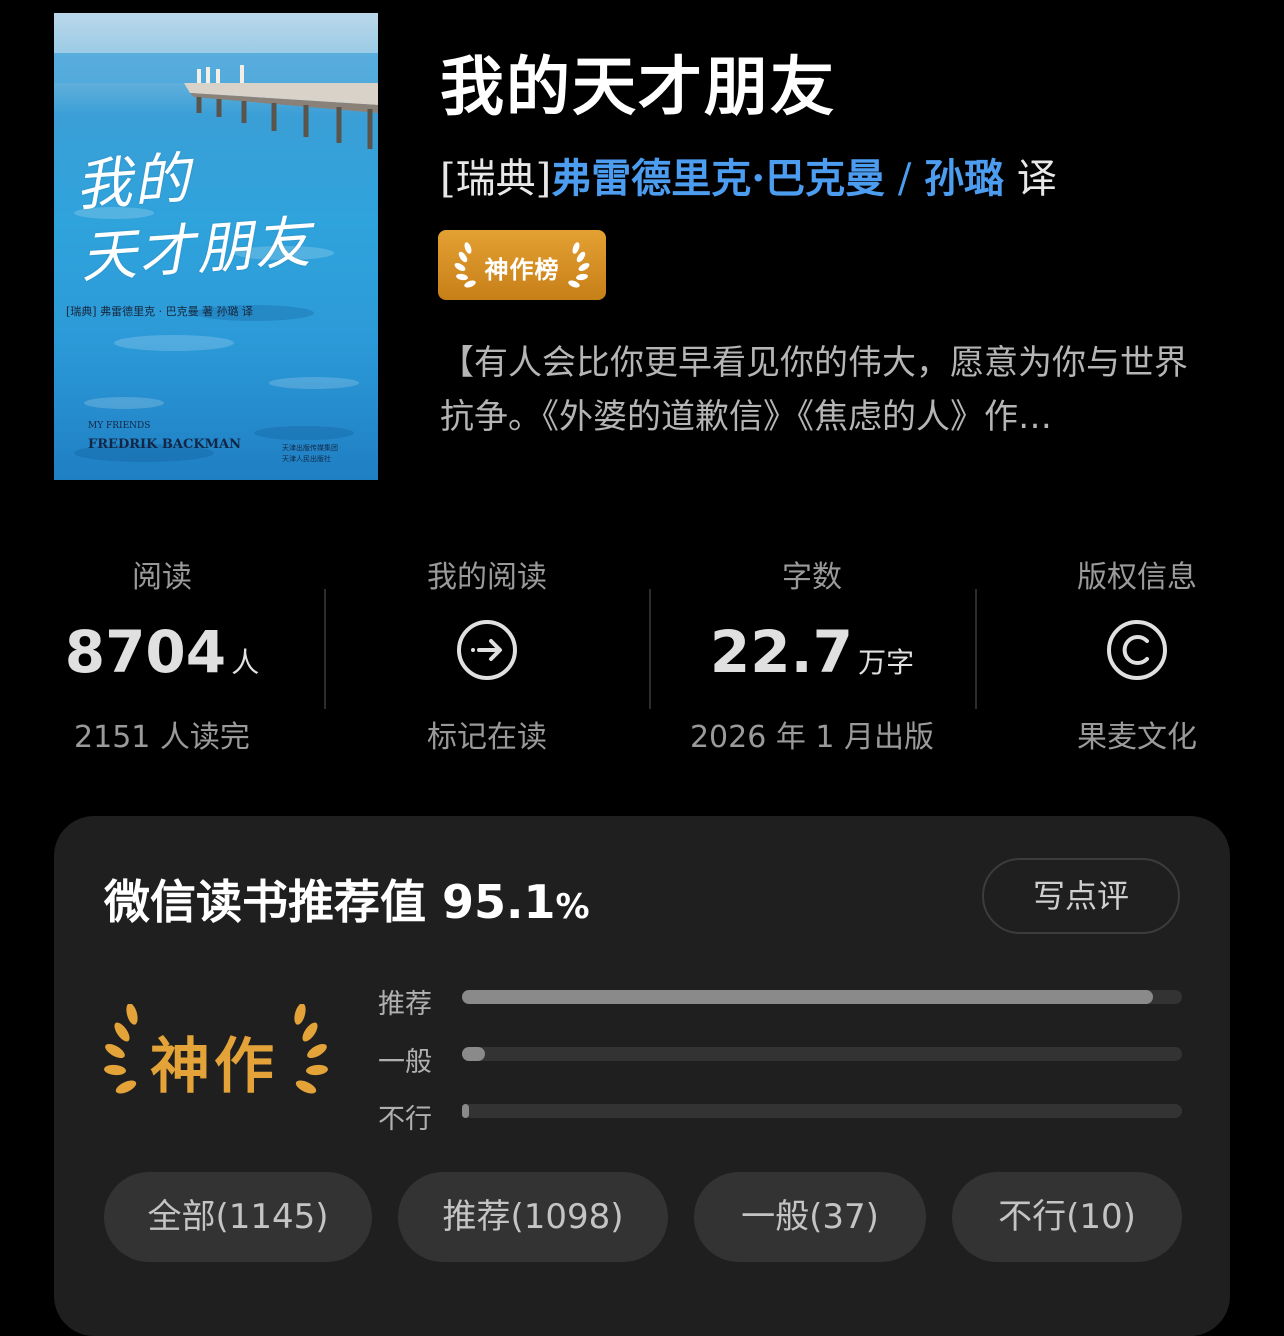 The width and height of the screenshot is (1284, 1336). Describe the element at coordinates (405, 1119) in the screenshot. I see `bar-label-poor: 不行` at that location.